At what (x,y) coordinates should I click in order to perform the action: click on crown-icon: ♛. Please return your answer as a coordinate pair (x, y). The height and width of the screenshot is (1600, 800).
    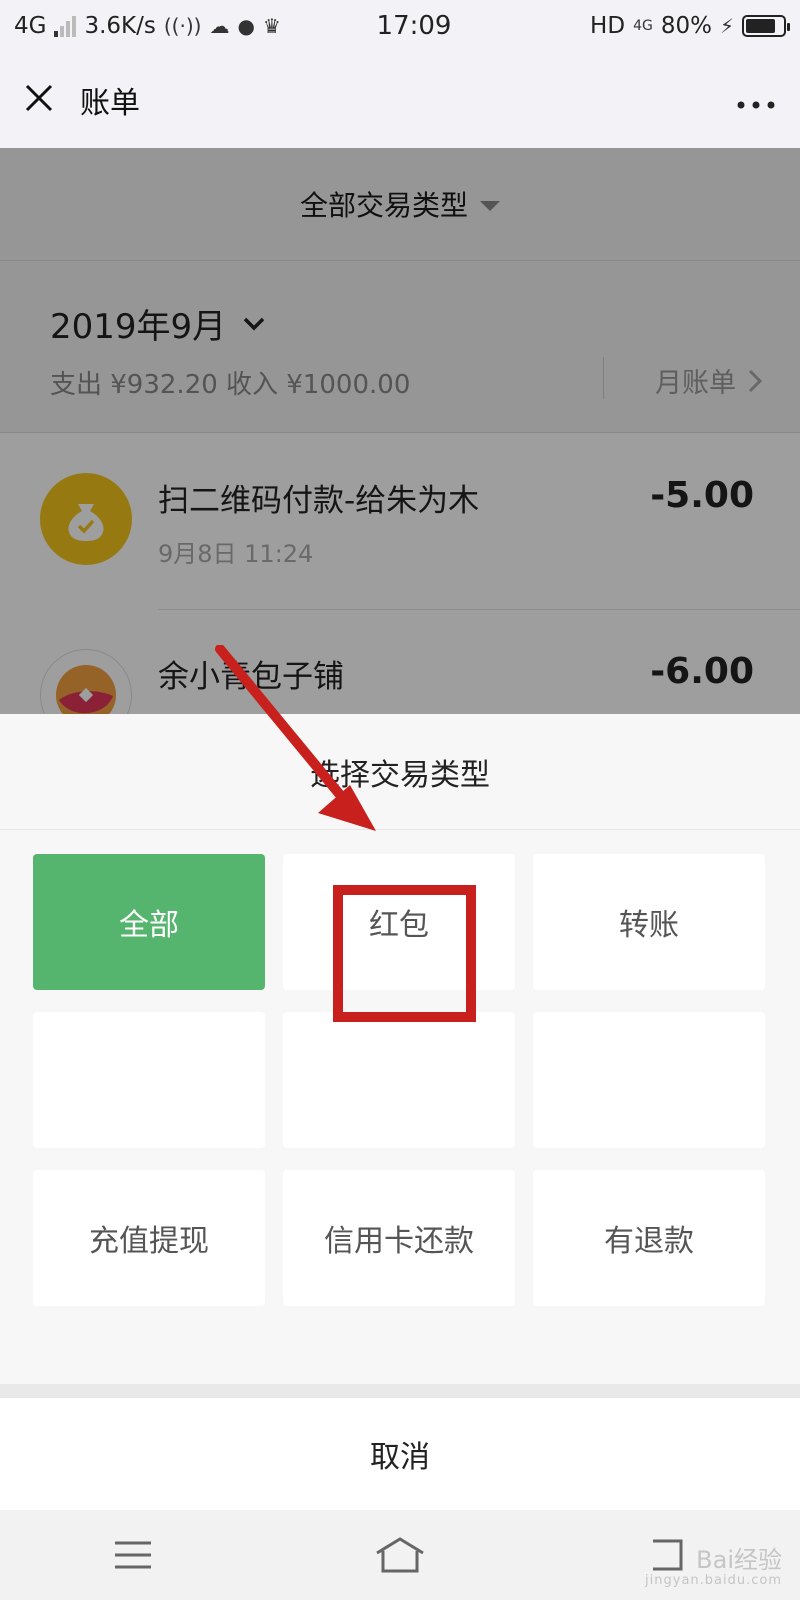
    Looking at the image, I should click on (271, 26).